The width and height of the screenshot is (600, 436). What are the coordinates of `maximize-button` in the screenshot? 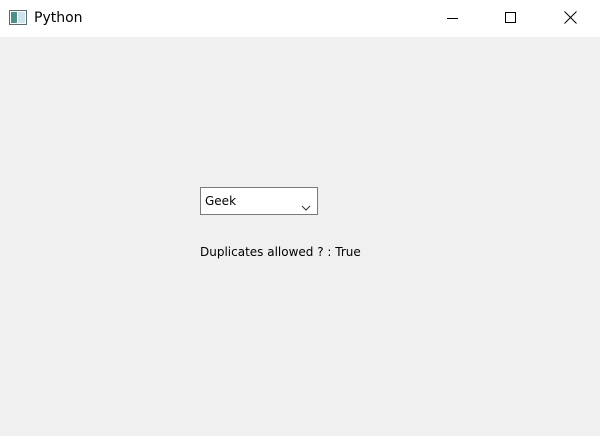 It's located at (511, 18).